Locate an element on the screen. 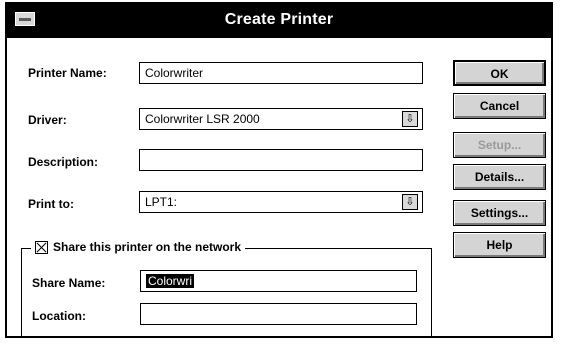  checkbox-checked-icon is located at coordinates (41, 247).